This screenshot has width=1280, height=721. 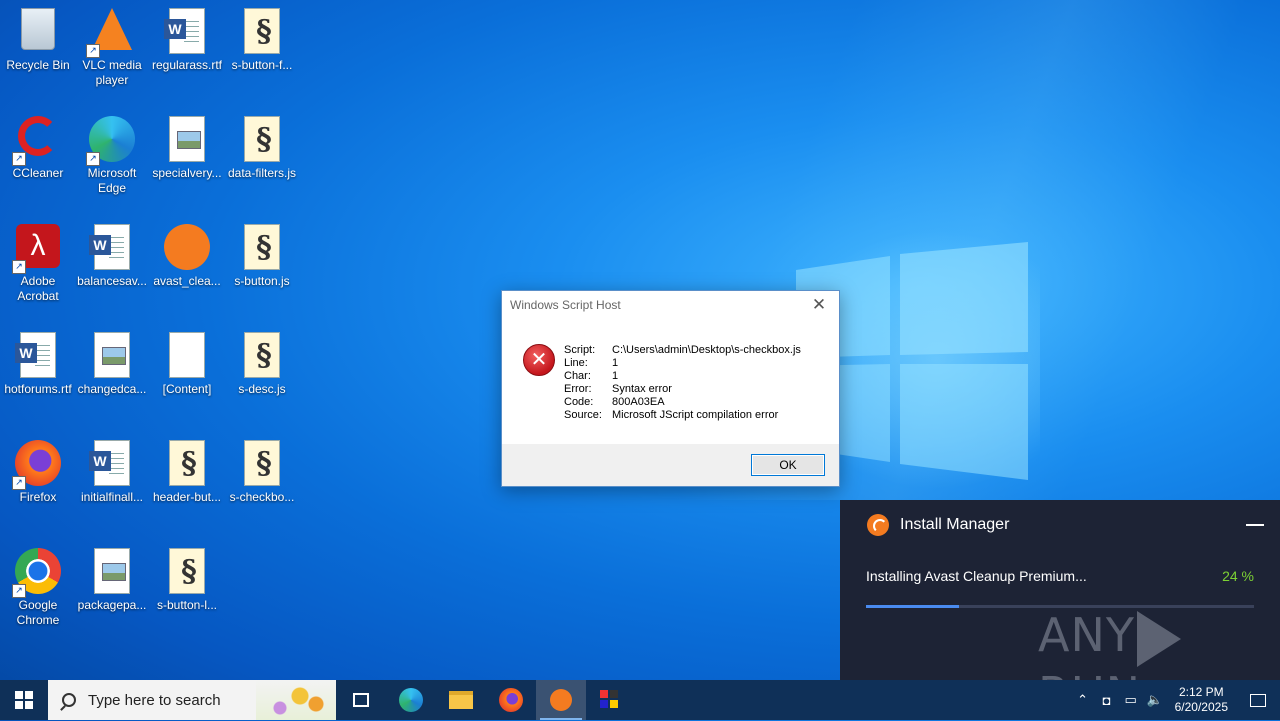 I want to click on desktop-icon: ↗ Google Chrome, so click(x=38, y=586).